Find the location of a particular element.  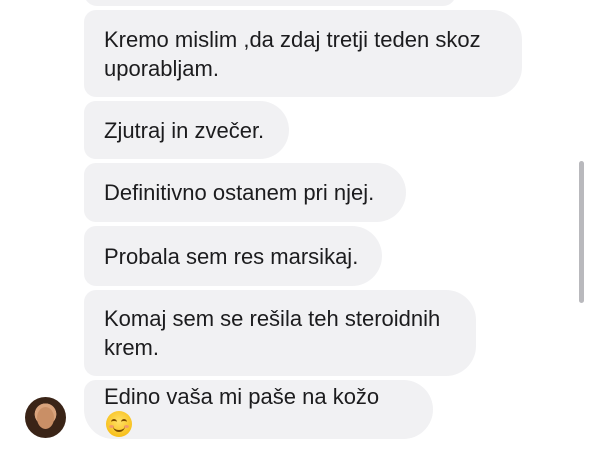

message-bubble: Definitivno ostanem pri njej. is located at coordinates (245, 192).